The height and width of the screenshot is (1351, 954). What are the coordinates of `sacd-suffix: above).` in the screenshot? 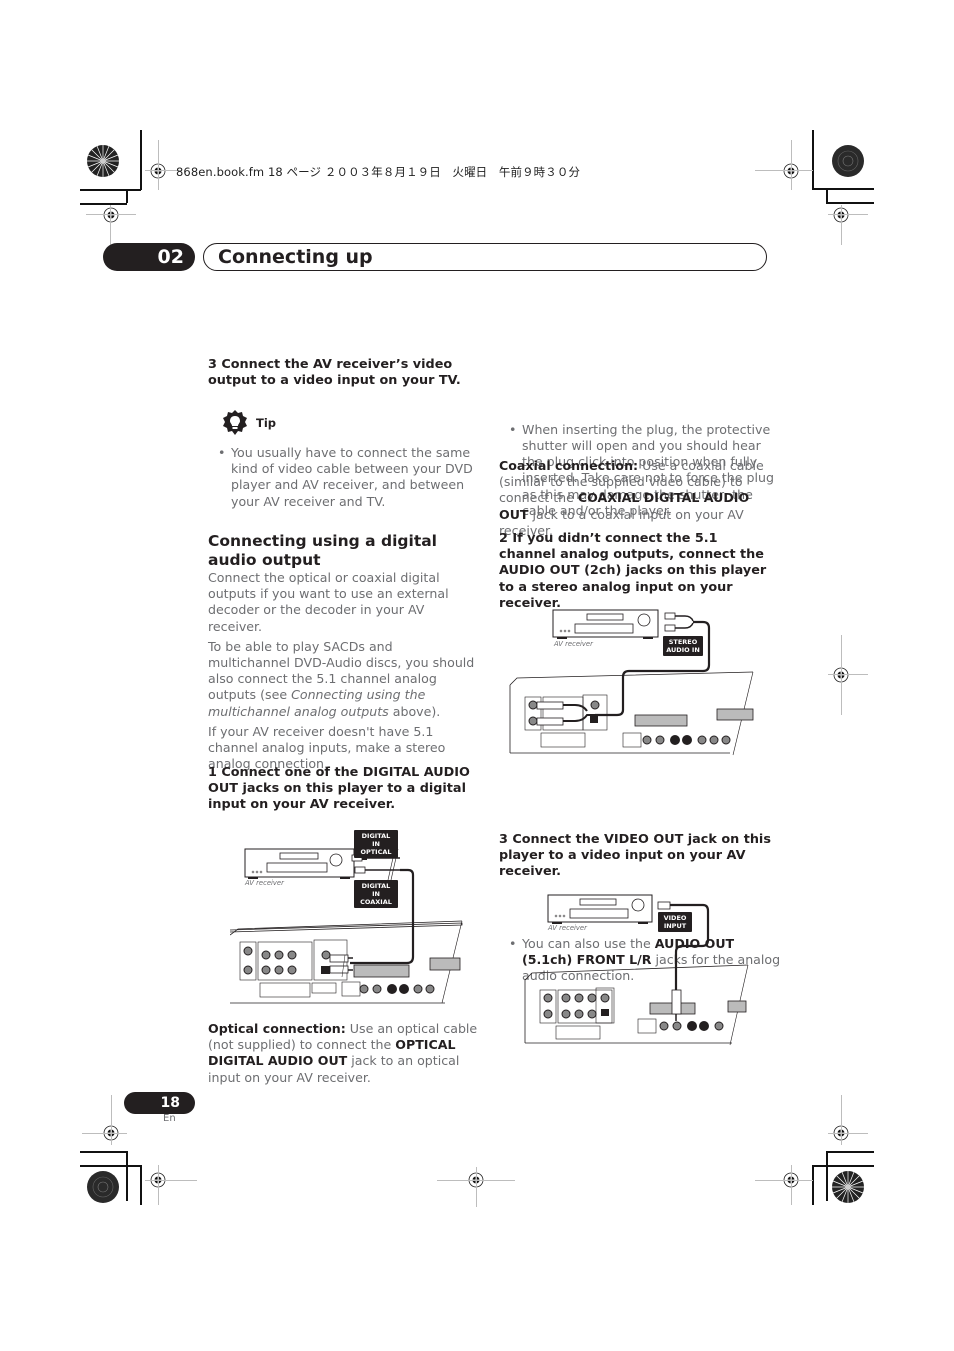 It's located at (414, 711).